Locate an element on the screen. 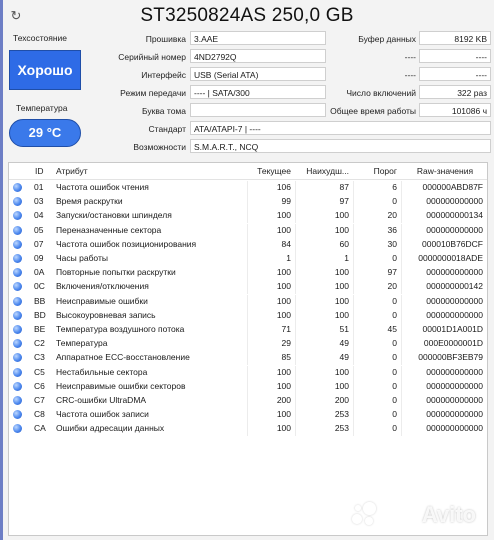 The image size is (494, 540). col-id: ID is located at coordinates (39, 171).